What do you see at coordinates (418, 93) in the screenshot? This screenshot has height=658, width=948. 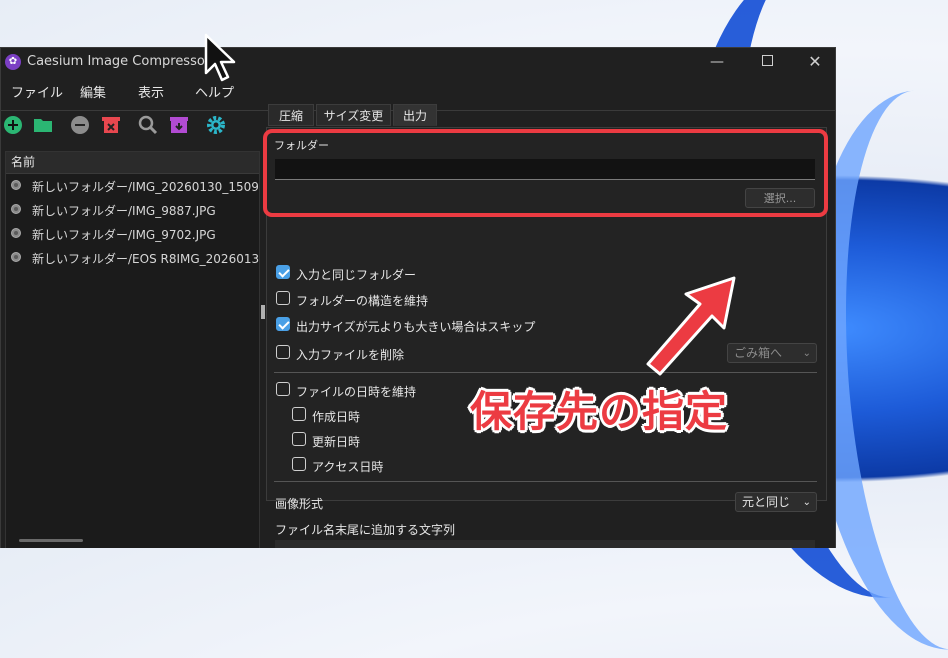 I see `menu-bar: ファイル 編集 表示 ヘルプ` at bounding box center [418, 93].